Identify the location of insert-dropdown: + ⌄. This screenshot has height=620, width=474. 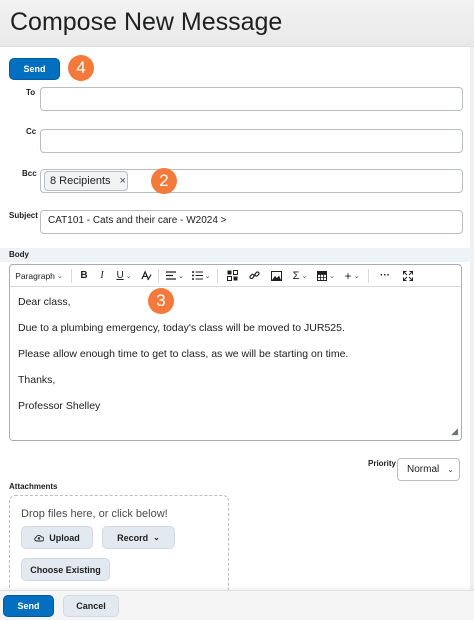
(352, 276).